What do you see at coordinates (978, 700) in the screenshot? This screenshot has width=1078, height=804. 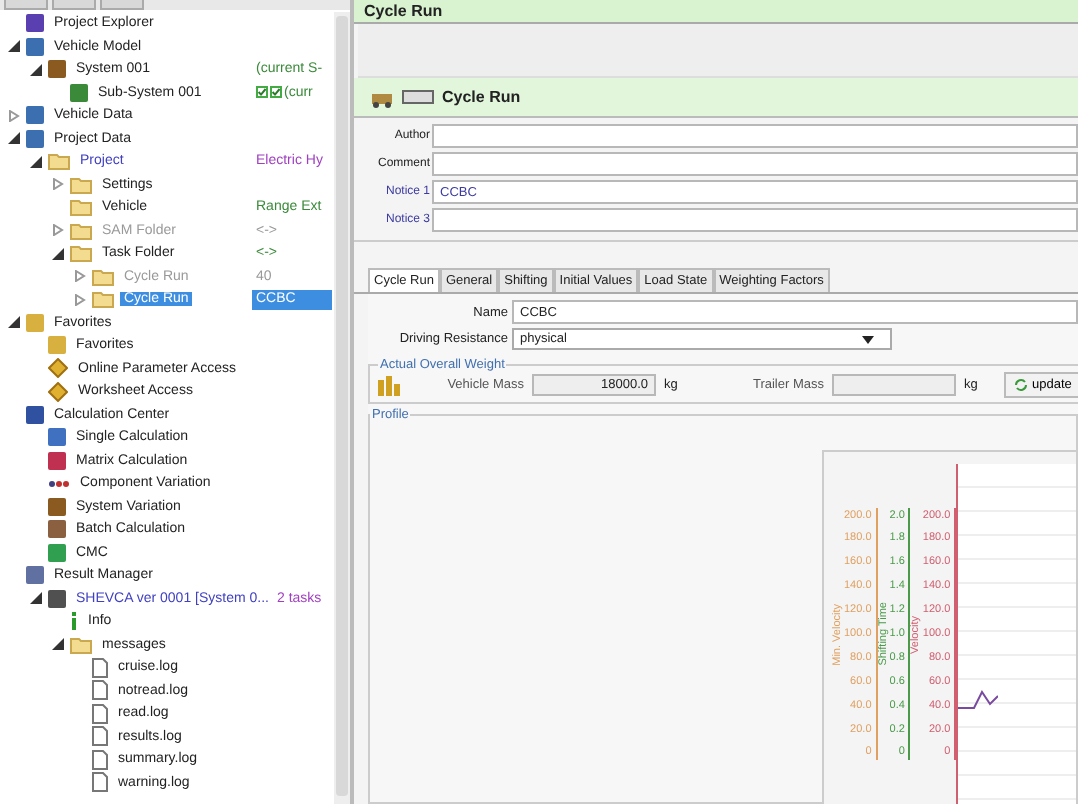 I see `profile-line` at bounding box center [978, 700].